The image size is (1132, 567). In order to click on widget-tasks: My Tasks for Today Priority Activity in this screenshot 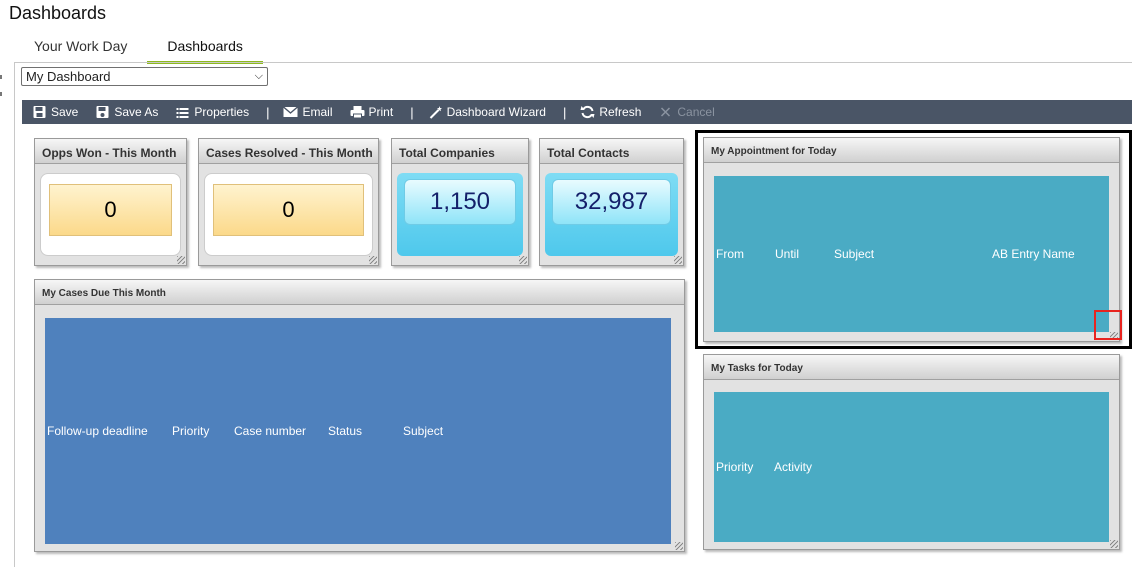, I will do `click(911, 452)`.